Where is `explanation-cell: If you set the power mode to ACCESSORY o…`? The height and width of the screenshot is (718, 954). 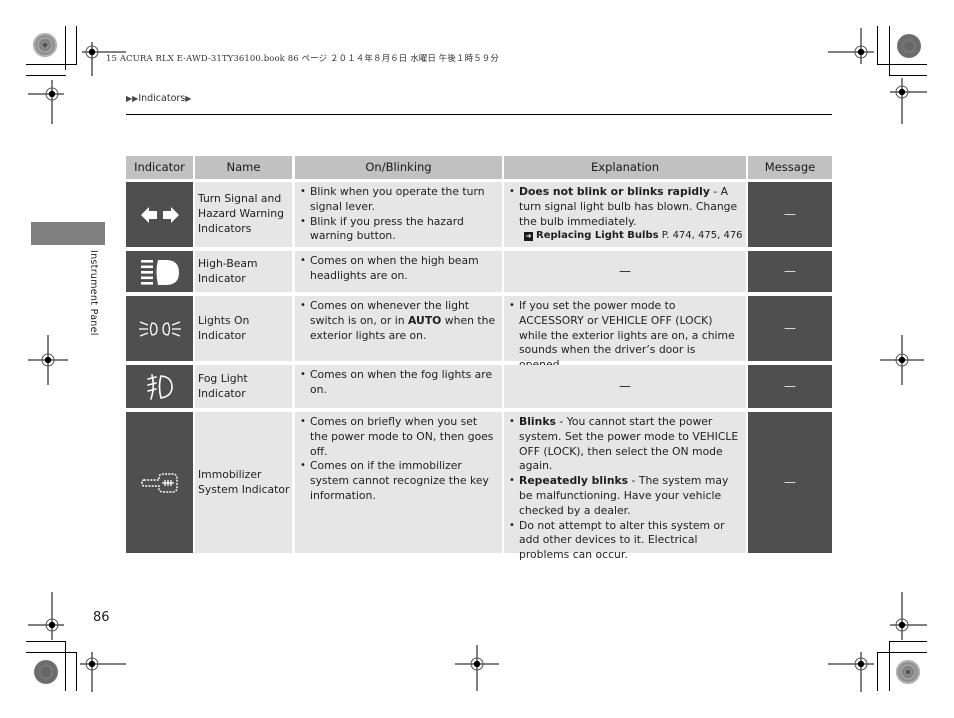 explanation-cell: If you set the power mode to ACCESSORY o… is located at coordinates (625, 333).